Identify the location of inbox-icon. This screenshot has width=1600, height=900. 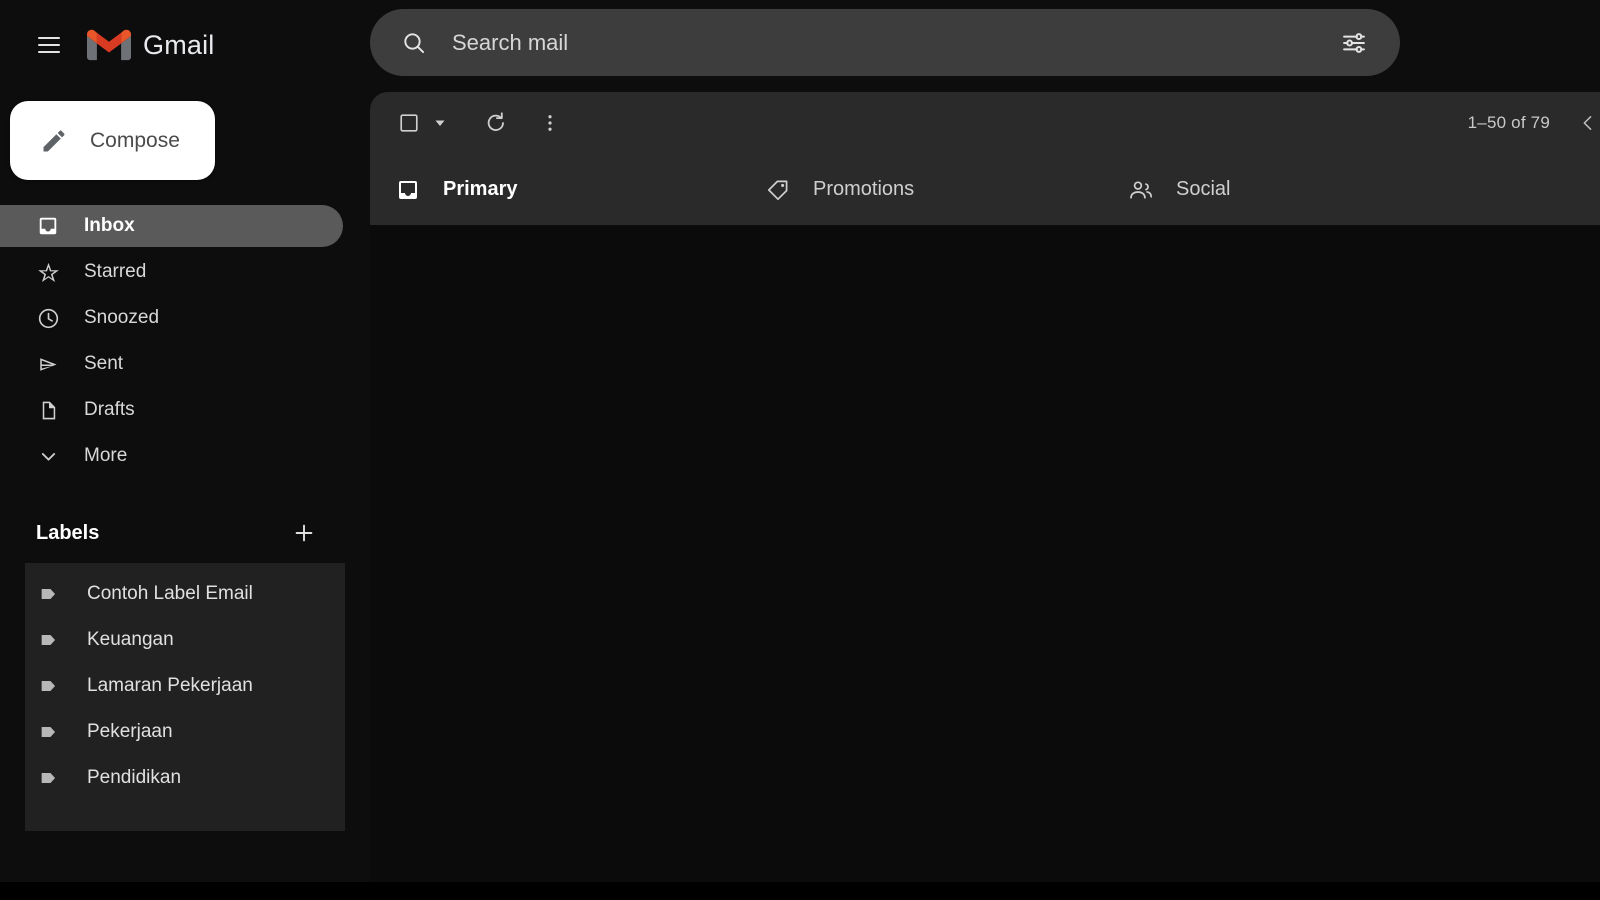
(48, 226).